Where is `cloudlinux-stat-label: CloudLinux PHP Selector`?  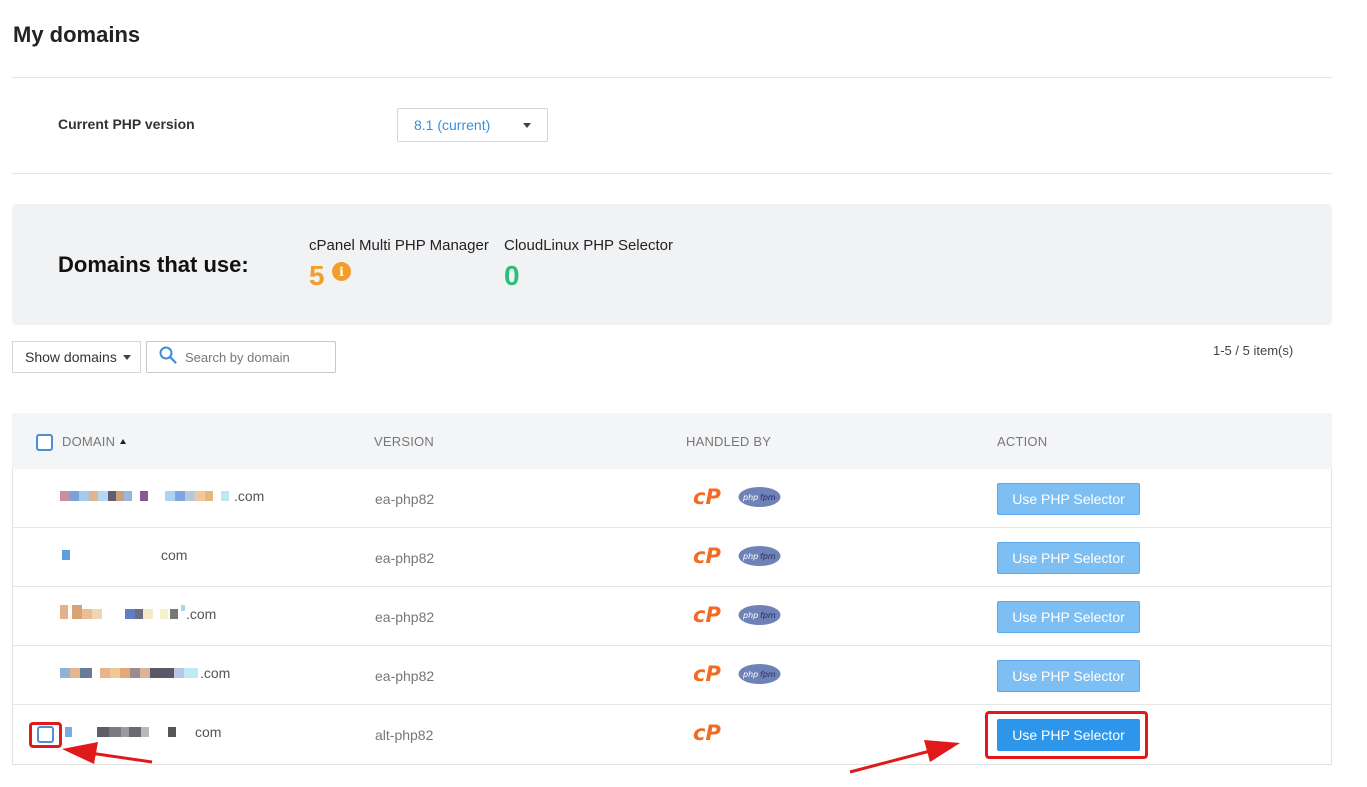 cloudlinux-stat-label: CloudLinux PHP Selector is located at coordinates (588, 245).